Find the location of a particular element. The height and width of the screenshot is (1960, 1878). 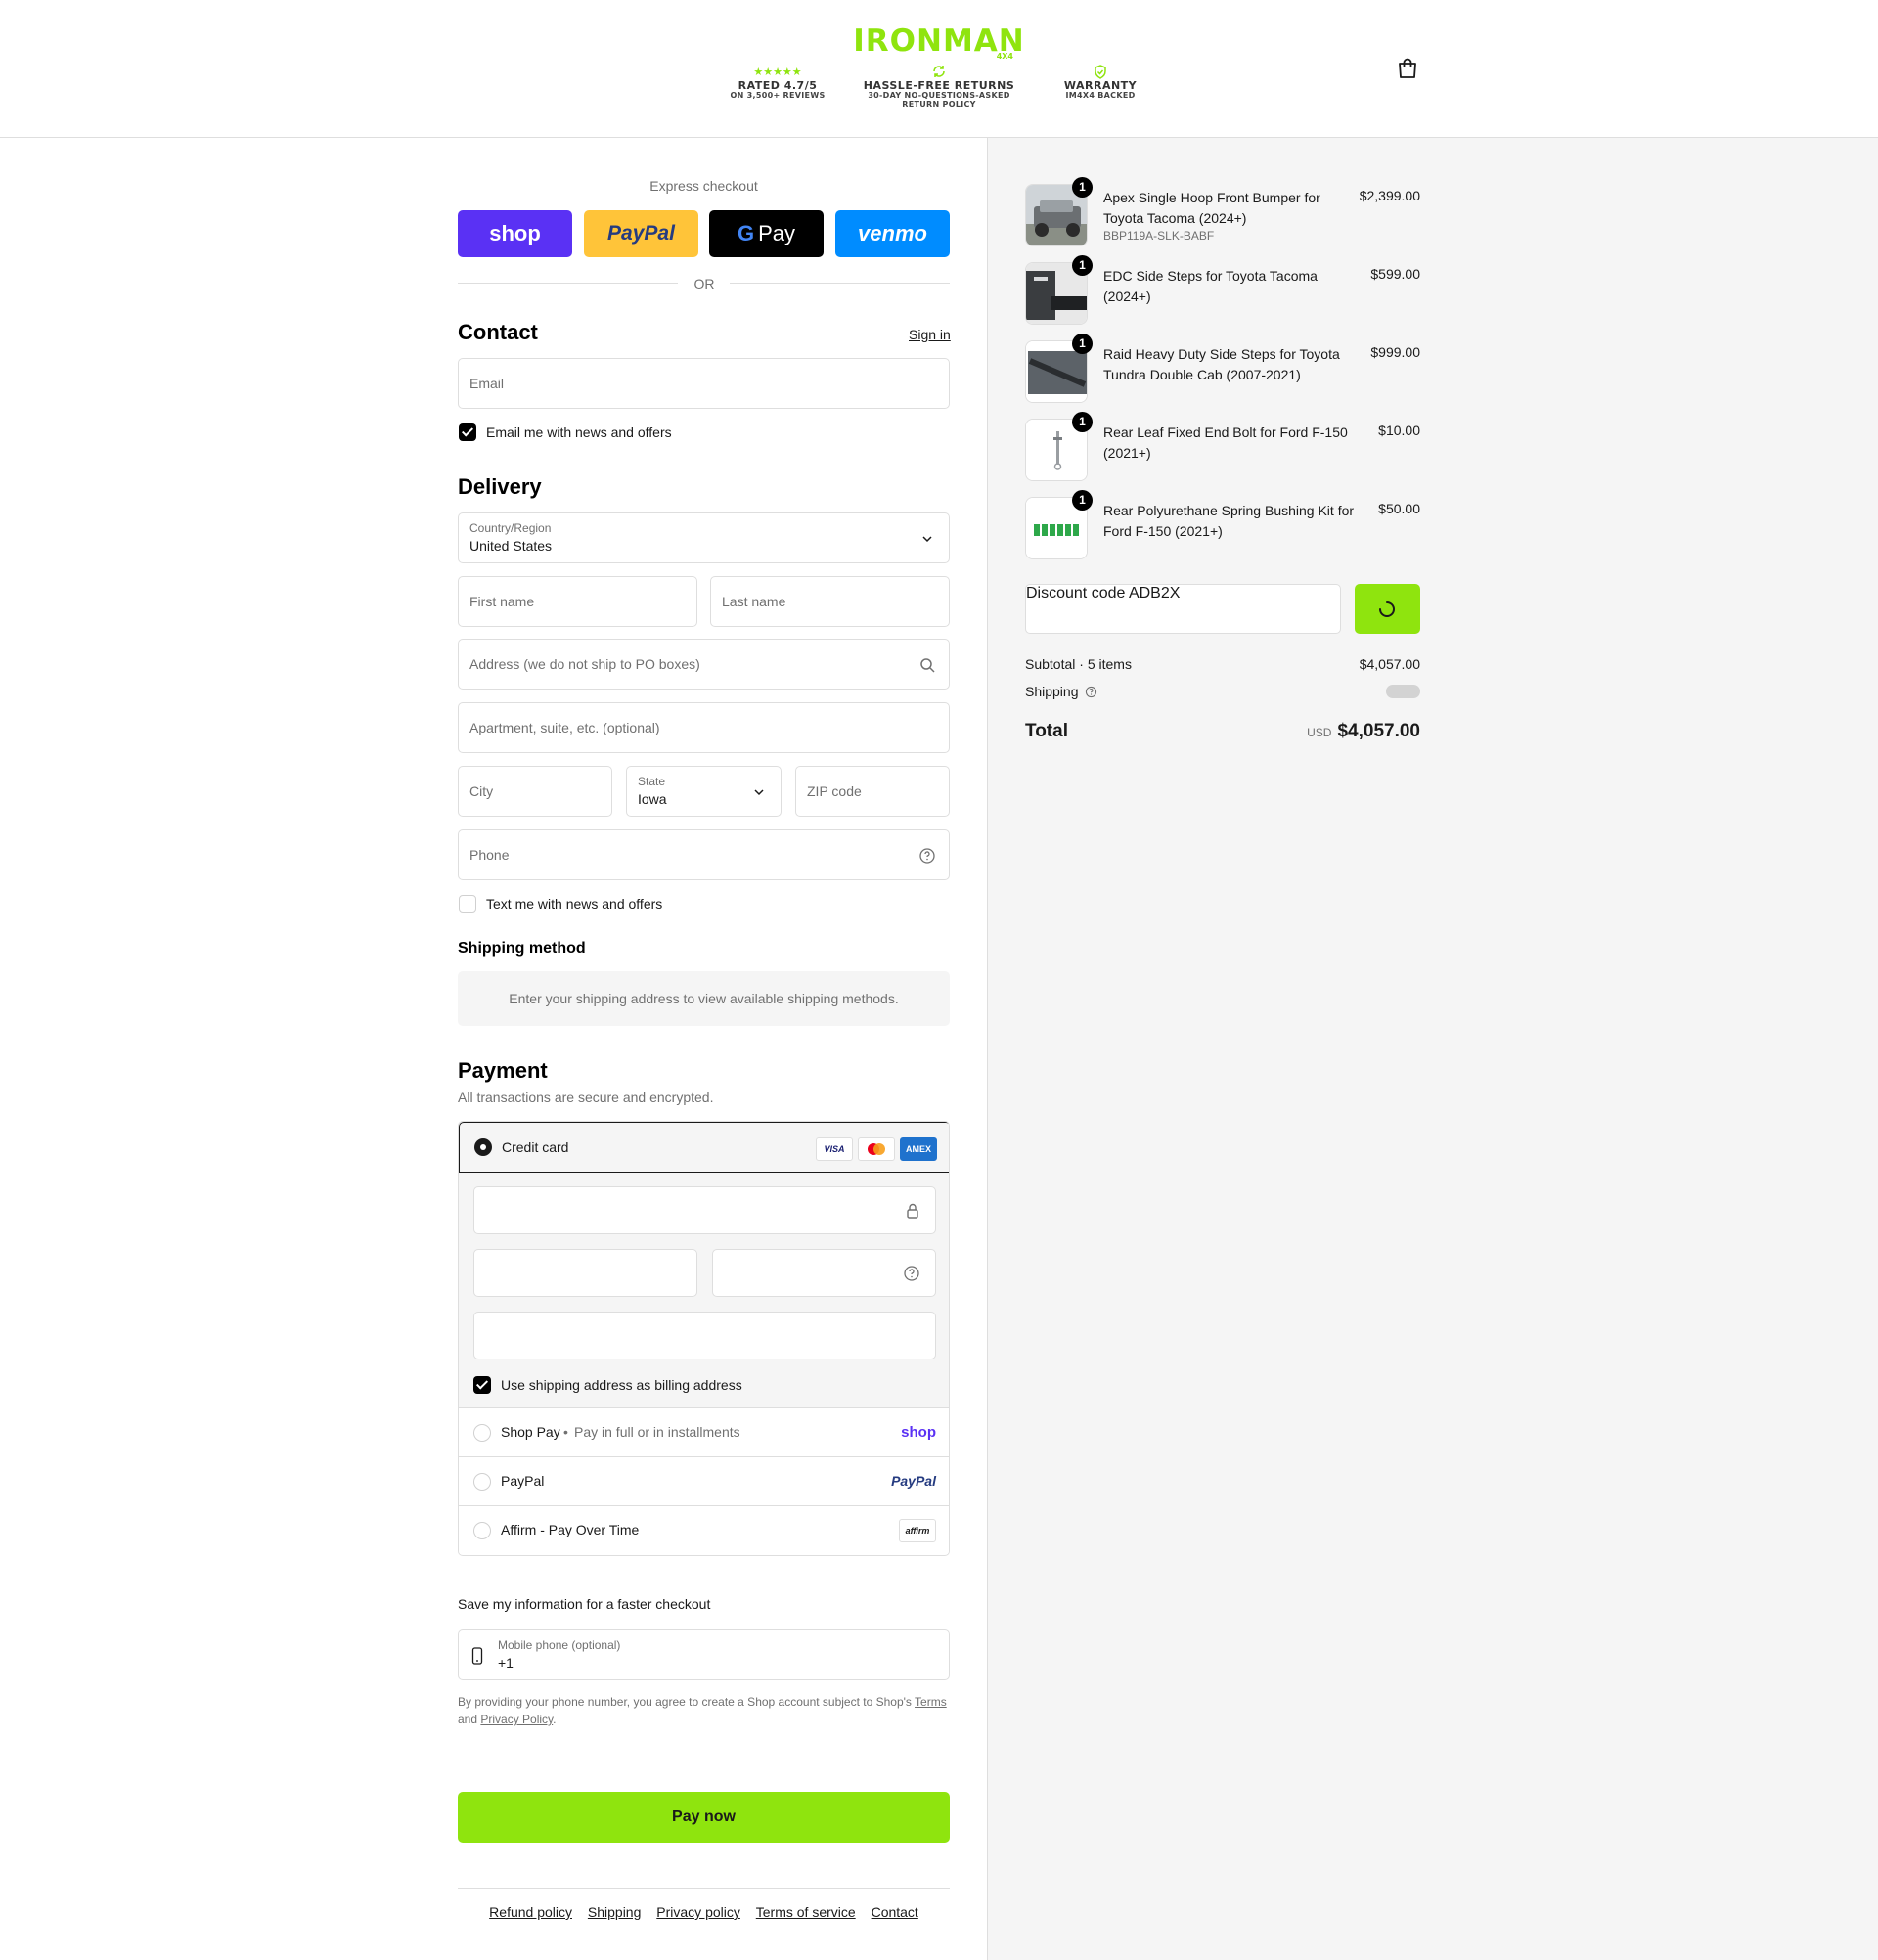

or-divider-text: OR is located at coordinates (704, 283).